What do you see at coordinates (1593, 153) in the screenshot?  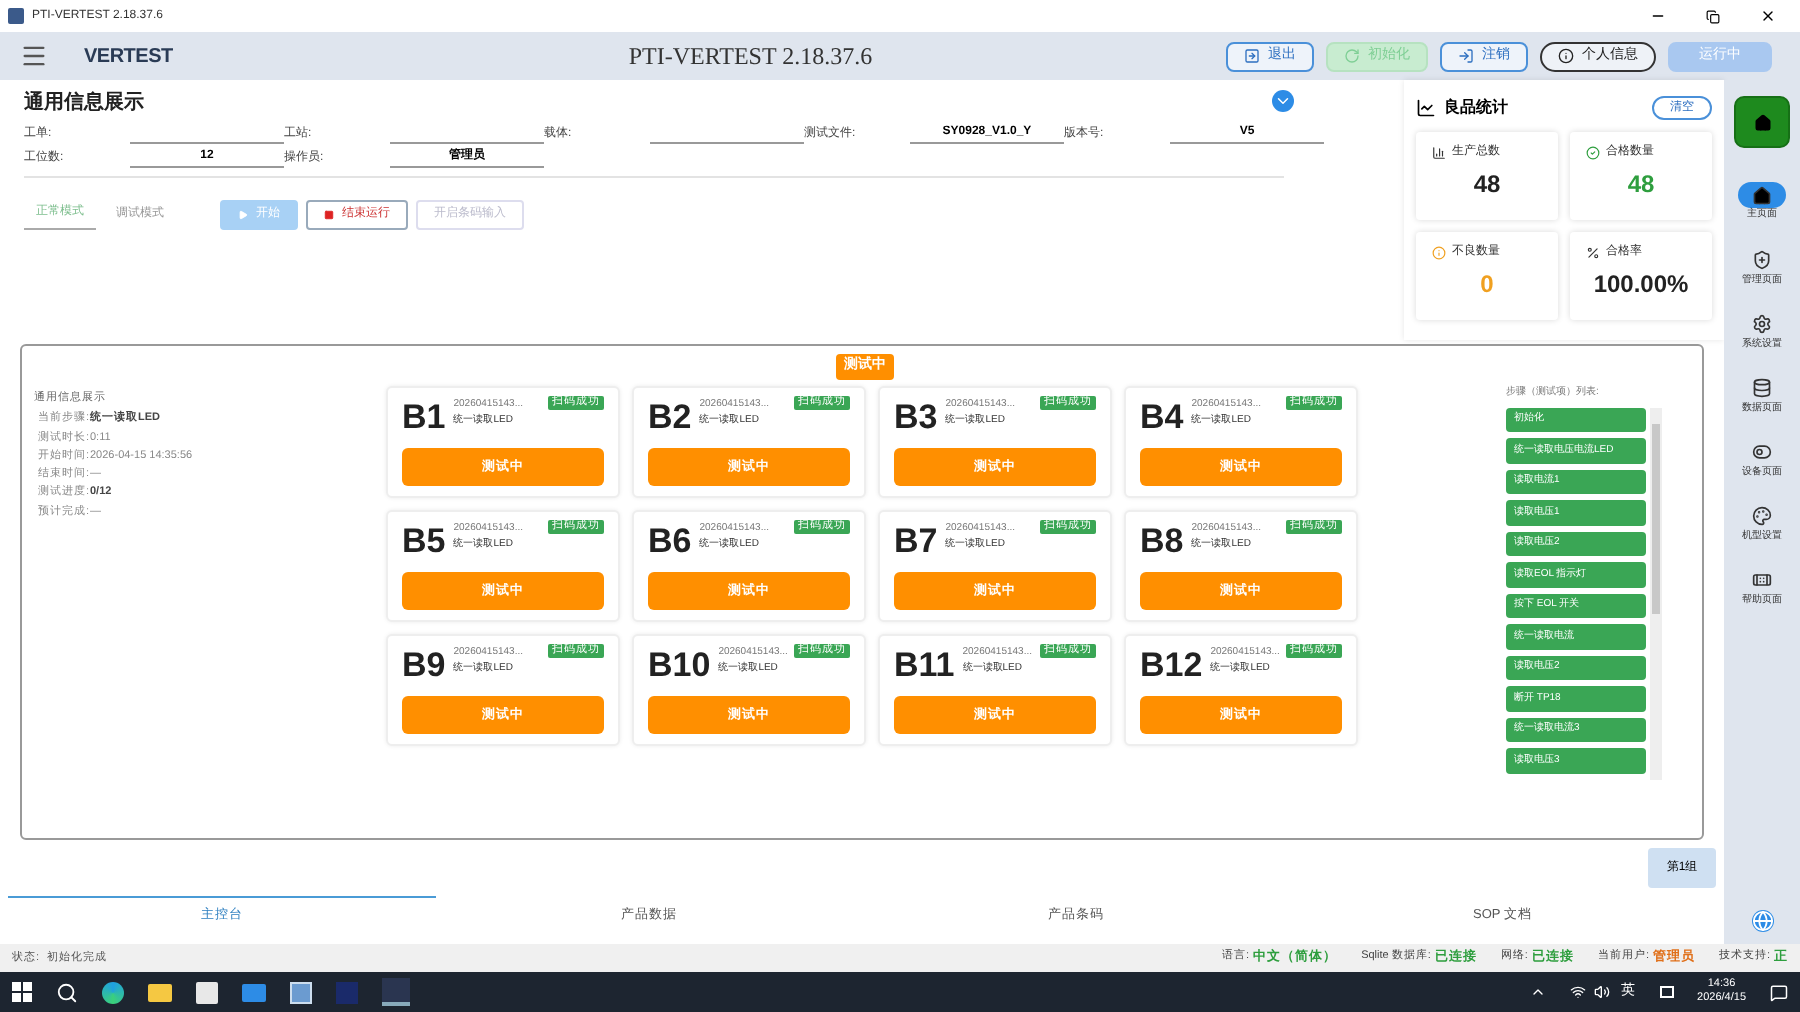 I see `pass-icon` at bounding box center [1593, 153].